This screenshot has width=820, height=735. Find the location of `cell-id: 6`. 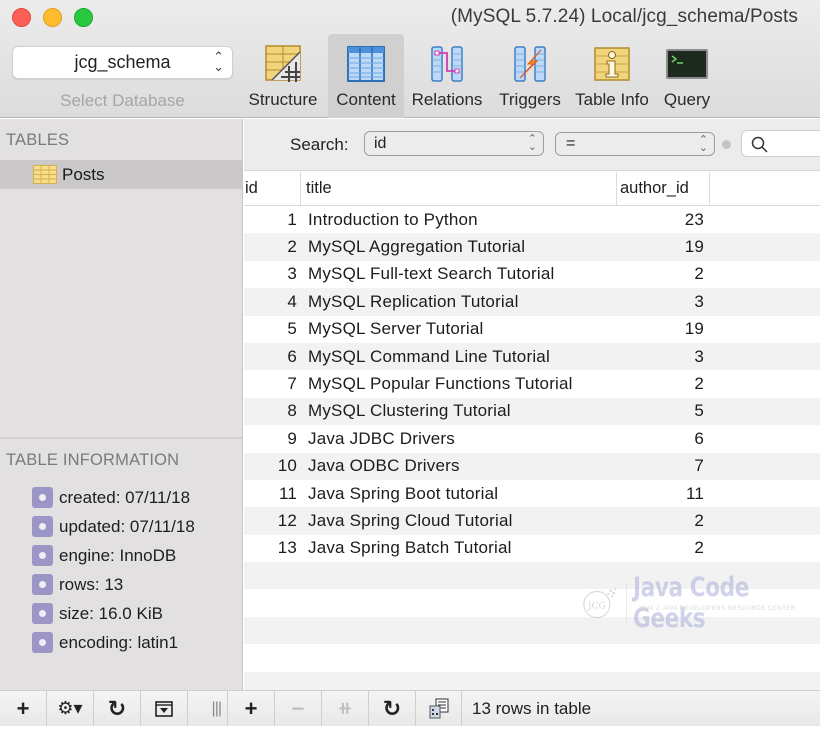

cell-id: 6 is located at coordinates (270, 357).